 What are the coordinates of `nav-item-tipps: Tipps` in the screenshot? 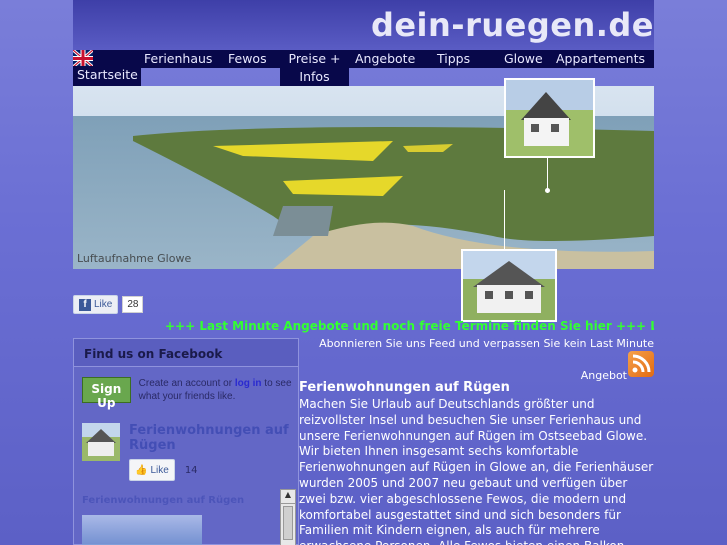 It's located at (453, 59).